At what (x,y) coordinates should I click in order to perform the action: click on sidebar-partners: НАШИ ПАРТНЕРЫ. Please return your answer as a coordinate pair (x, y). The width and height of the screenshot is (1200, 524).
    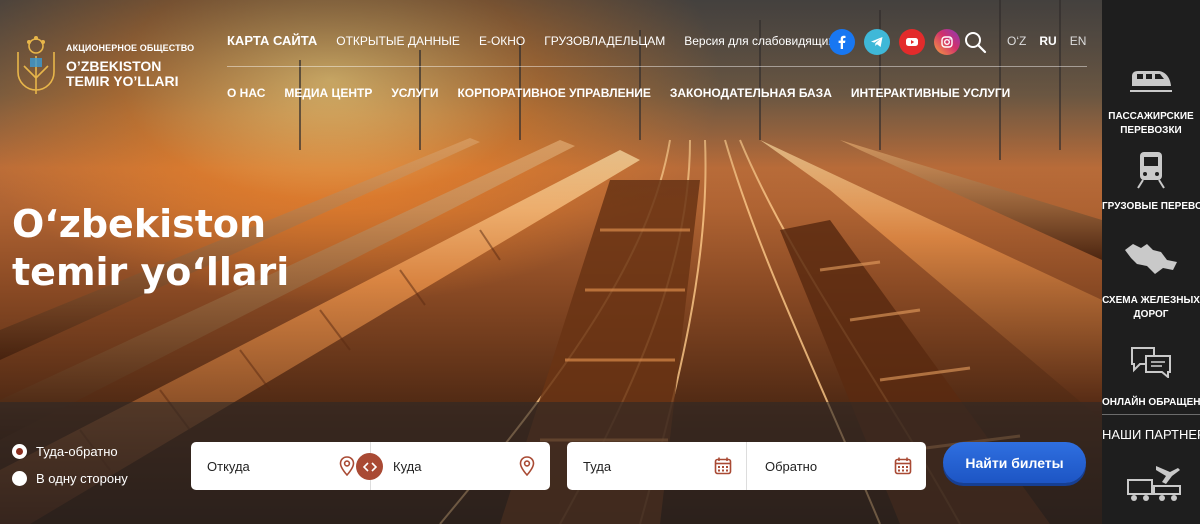
    Looking at the image, I should click on (1151, 434).